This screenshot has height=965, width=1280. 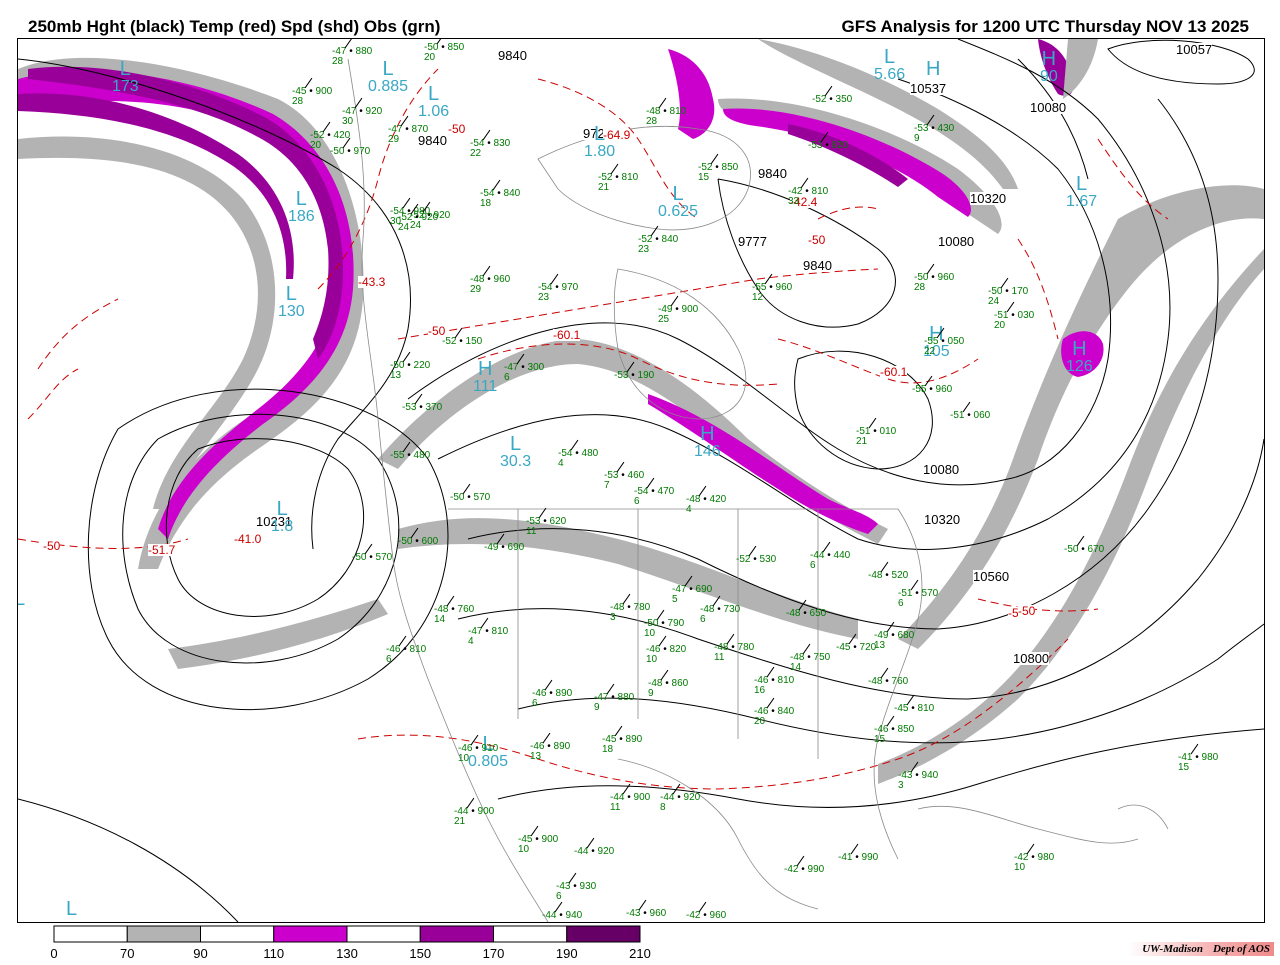 I want to click on station-observation: -47 • 880 28, so click(x=352, y=53).